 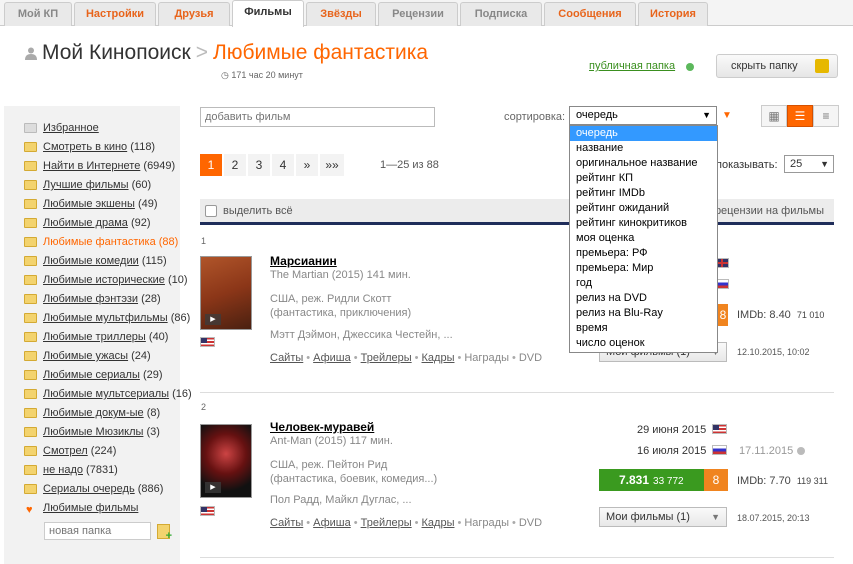 What do you see at coordinates (535, 117) in the screenshot?
I see `sort-label: сортировка:` at bounding box center [535, 117].